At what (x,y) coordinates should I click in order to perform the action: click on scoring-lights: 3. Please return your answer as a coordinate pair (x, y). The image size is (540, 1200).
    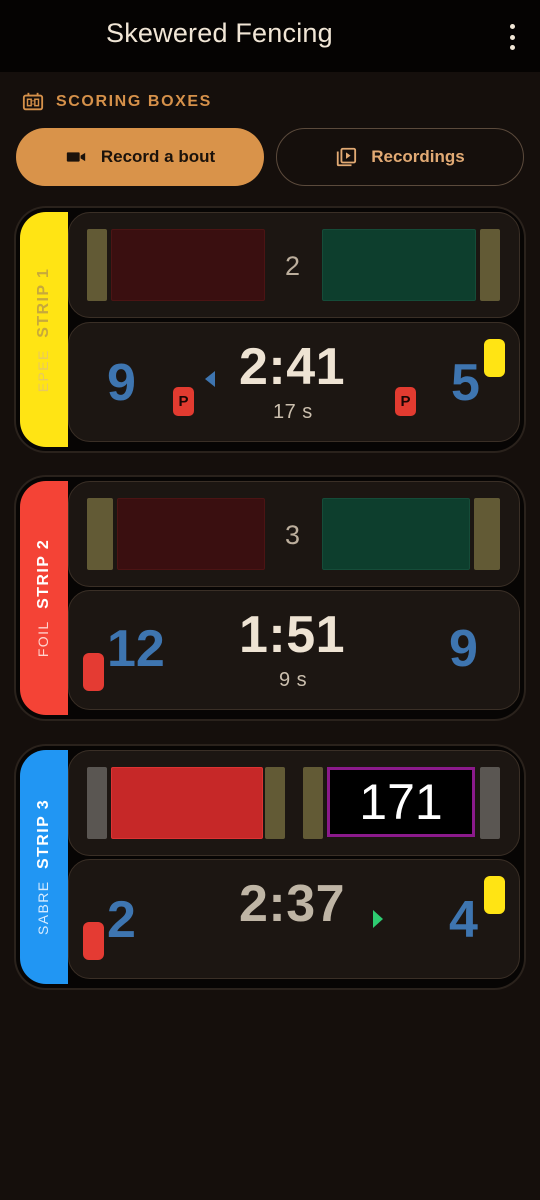
    Looking at the image, I should click on (294, 534).